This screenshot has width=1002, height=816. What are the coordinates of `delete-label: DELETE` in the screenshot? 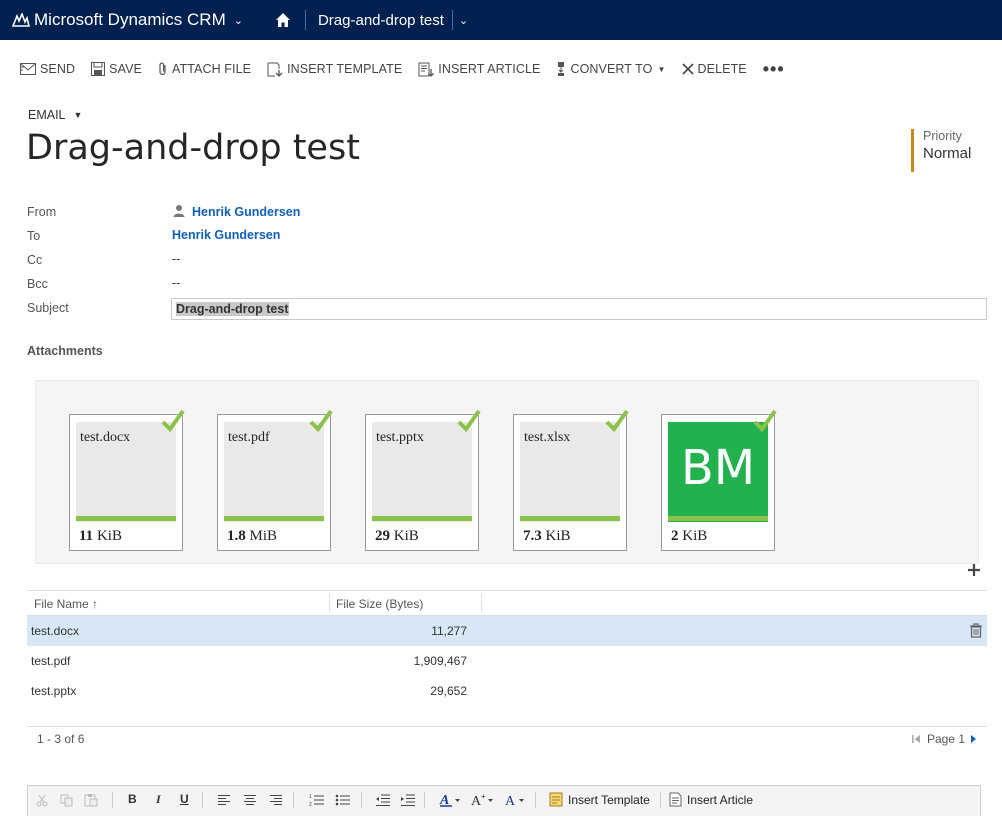 It's located at (722, 69).